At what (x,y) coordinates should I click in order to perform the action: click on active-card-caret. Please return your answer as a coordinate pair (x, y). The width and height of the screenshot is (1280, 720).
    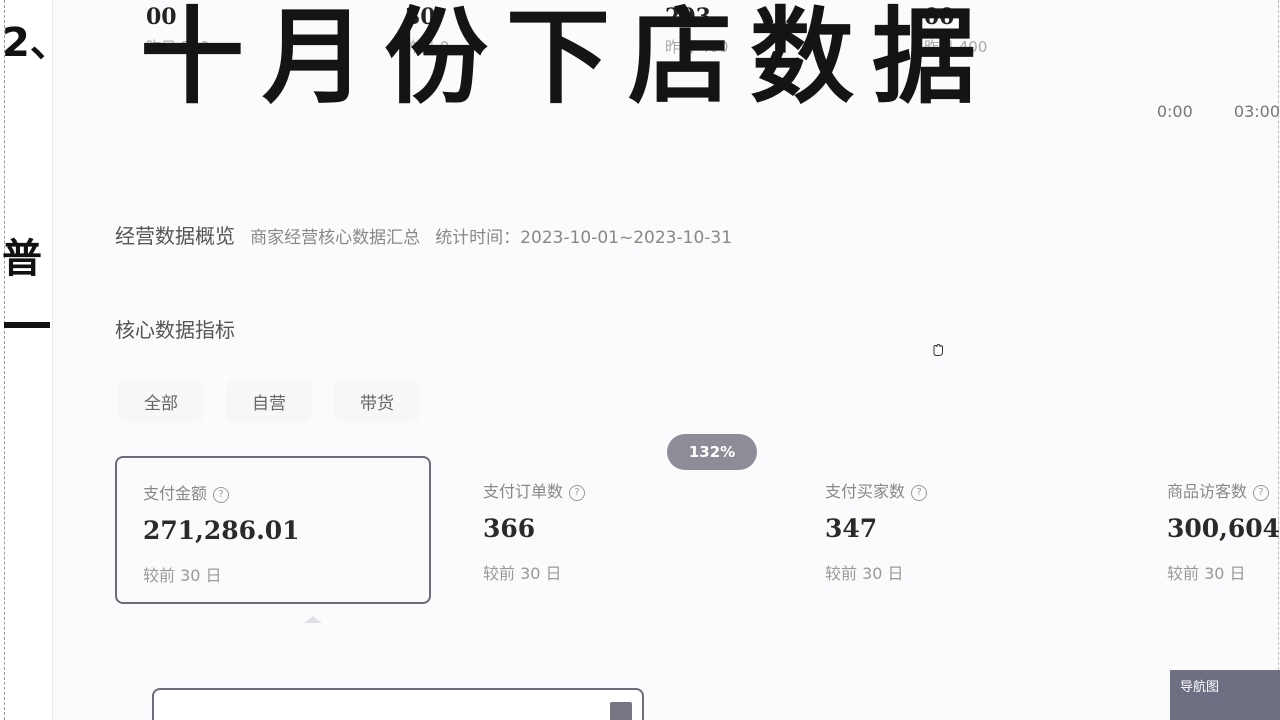
    Looking at the image, I should click on (313, 619).